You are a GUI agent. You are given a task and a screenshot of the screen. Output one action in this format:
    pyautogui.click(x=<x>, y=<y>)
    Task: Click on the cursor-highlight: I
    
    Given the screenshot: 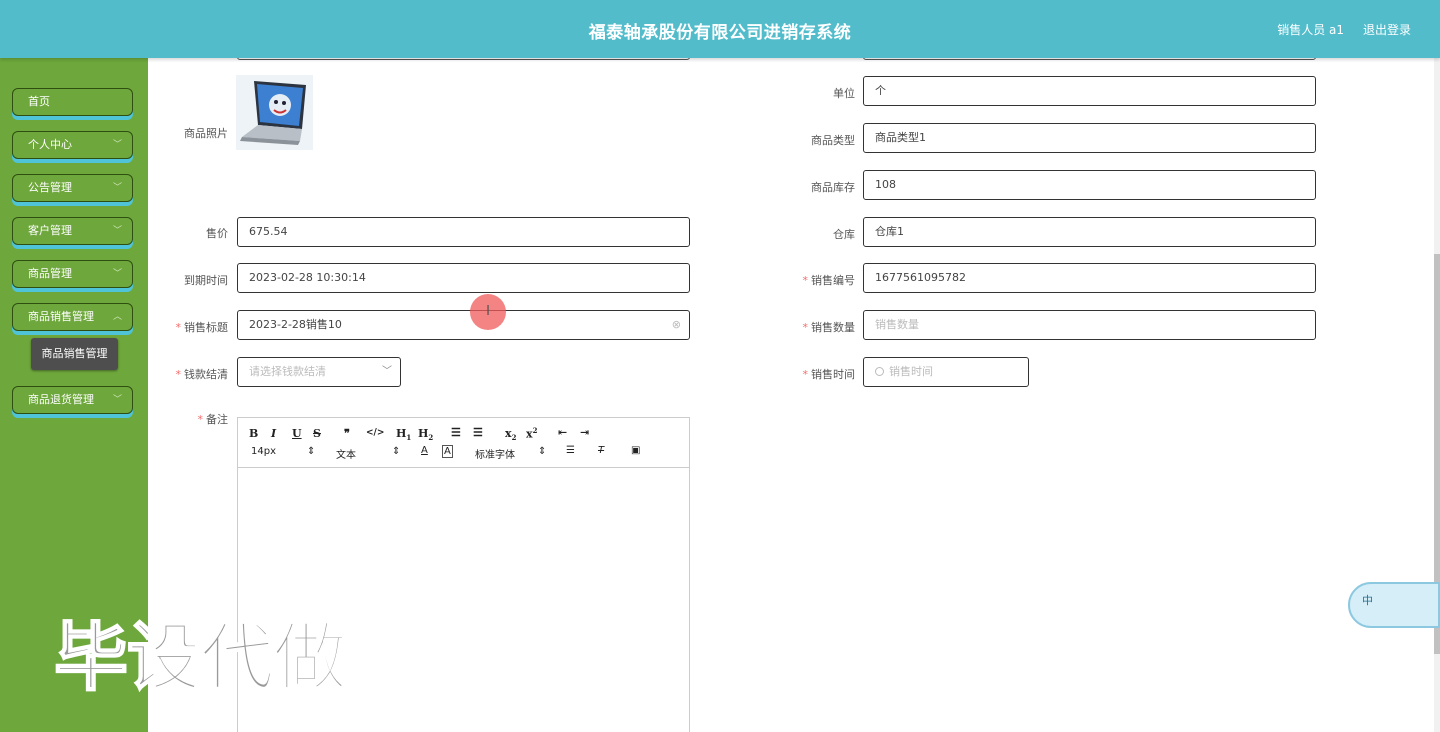 What is the action you would take?
    pyautogui.click(x=488, y=312)
    